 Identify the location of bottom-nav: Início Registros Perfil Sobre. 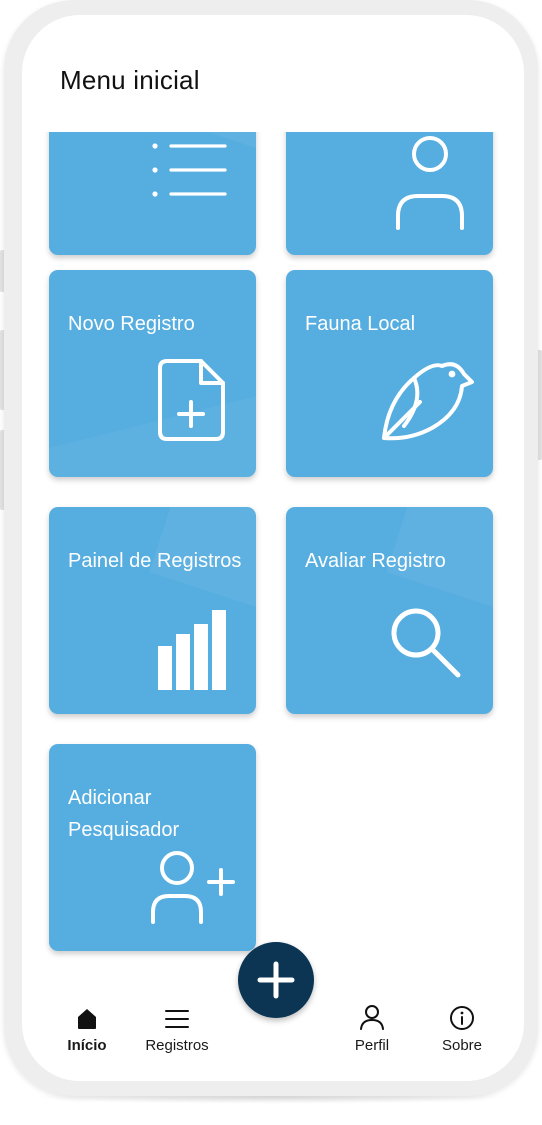
(273, 1011).